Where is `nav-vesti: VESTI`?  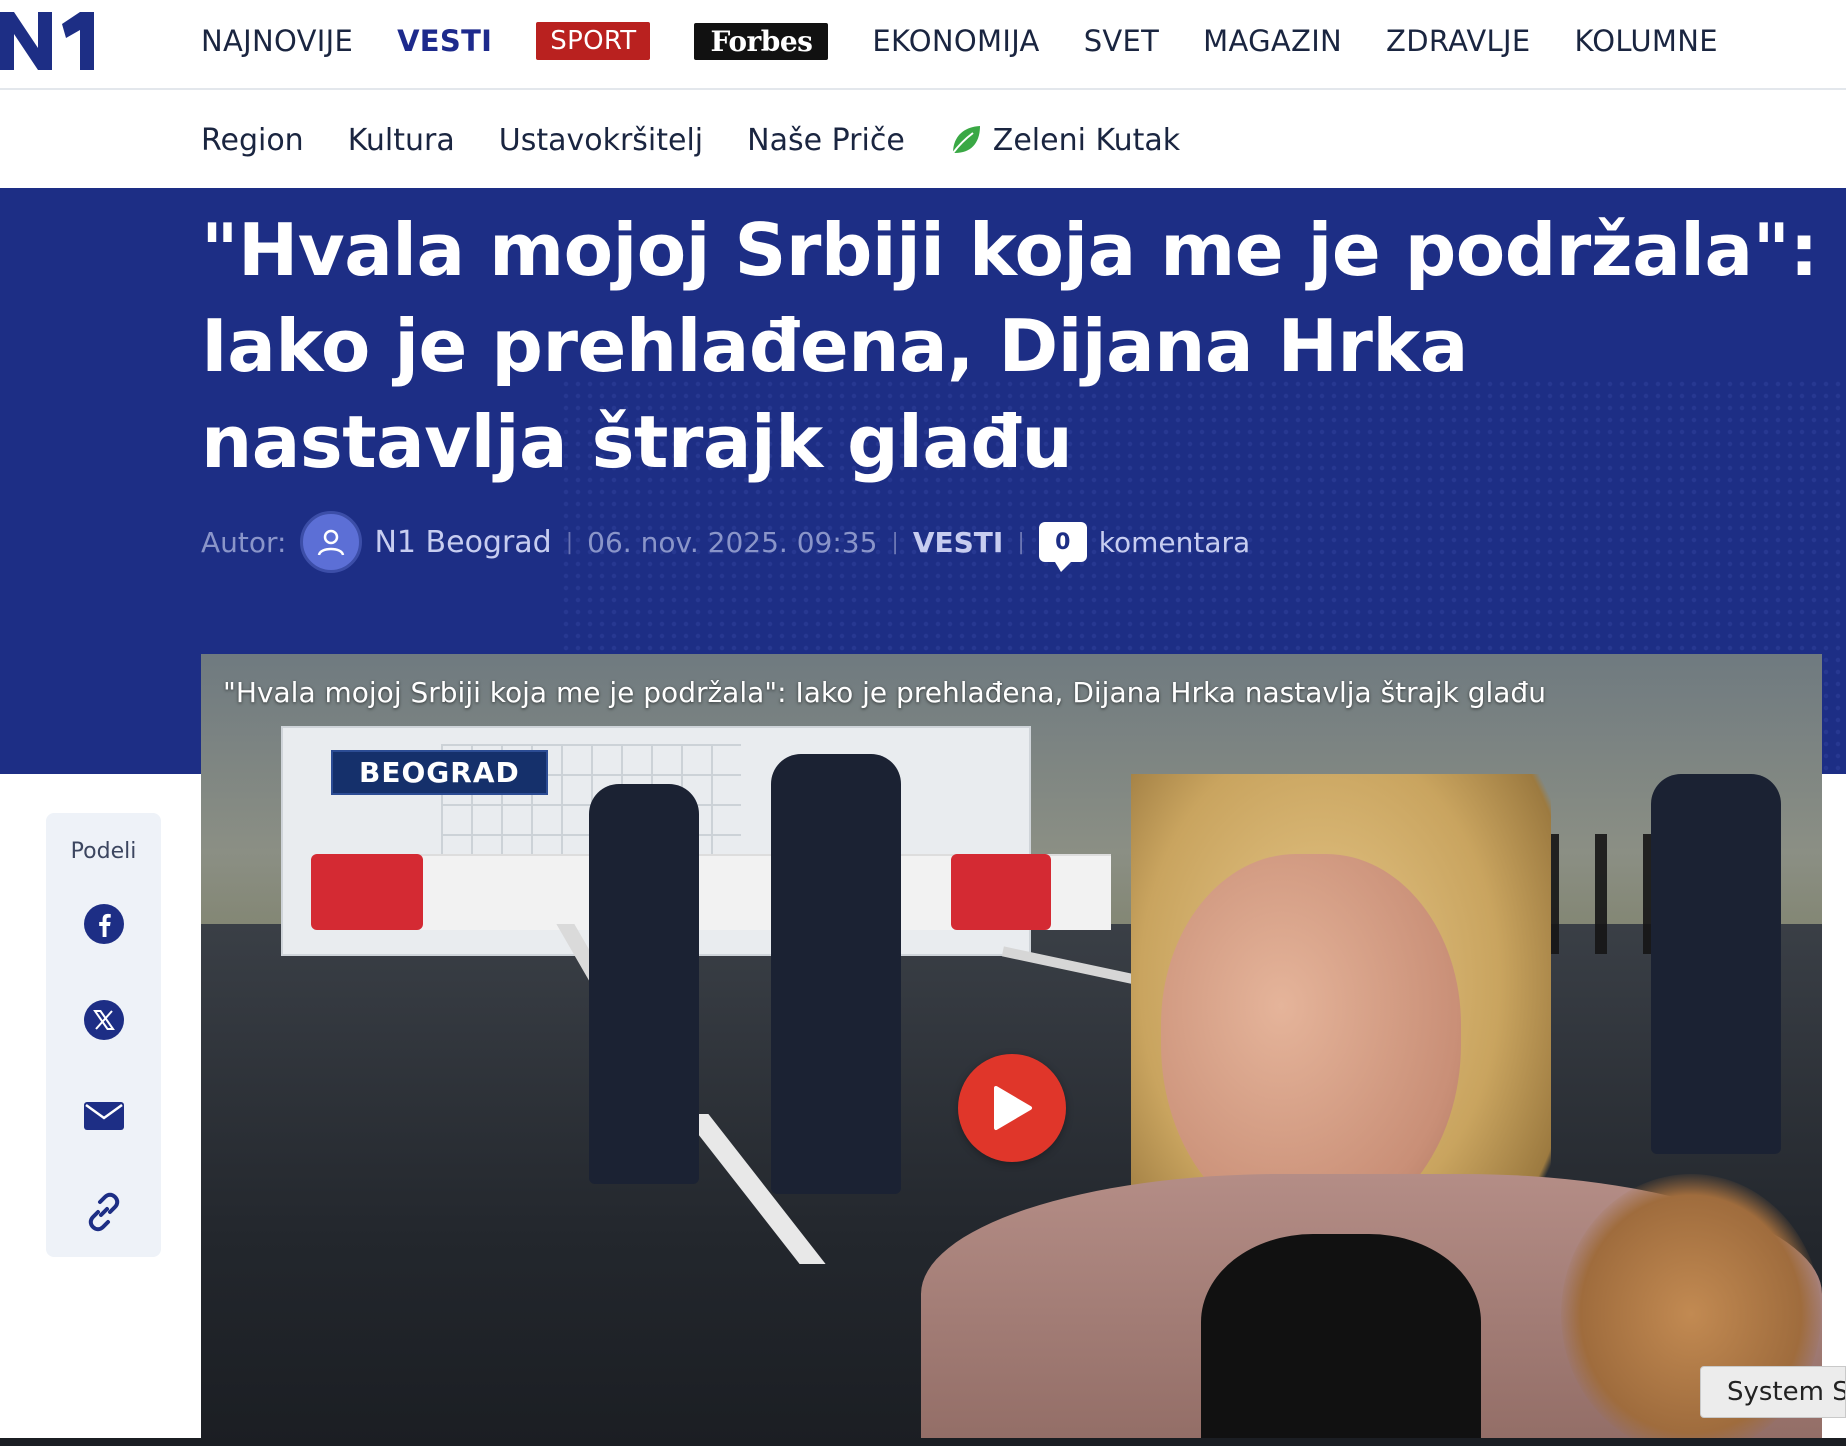
nav-vesti: VESTI is located at coordinates (444, 41).